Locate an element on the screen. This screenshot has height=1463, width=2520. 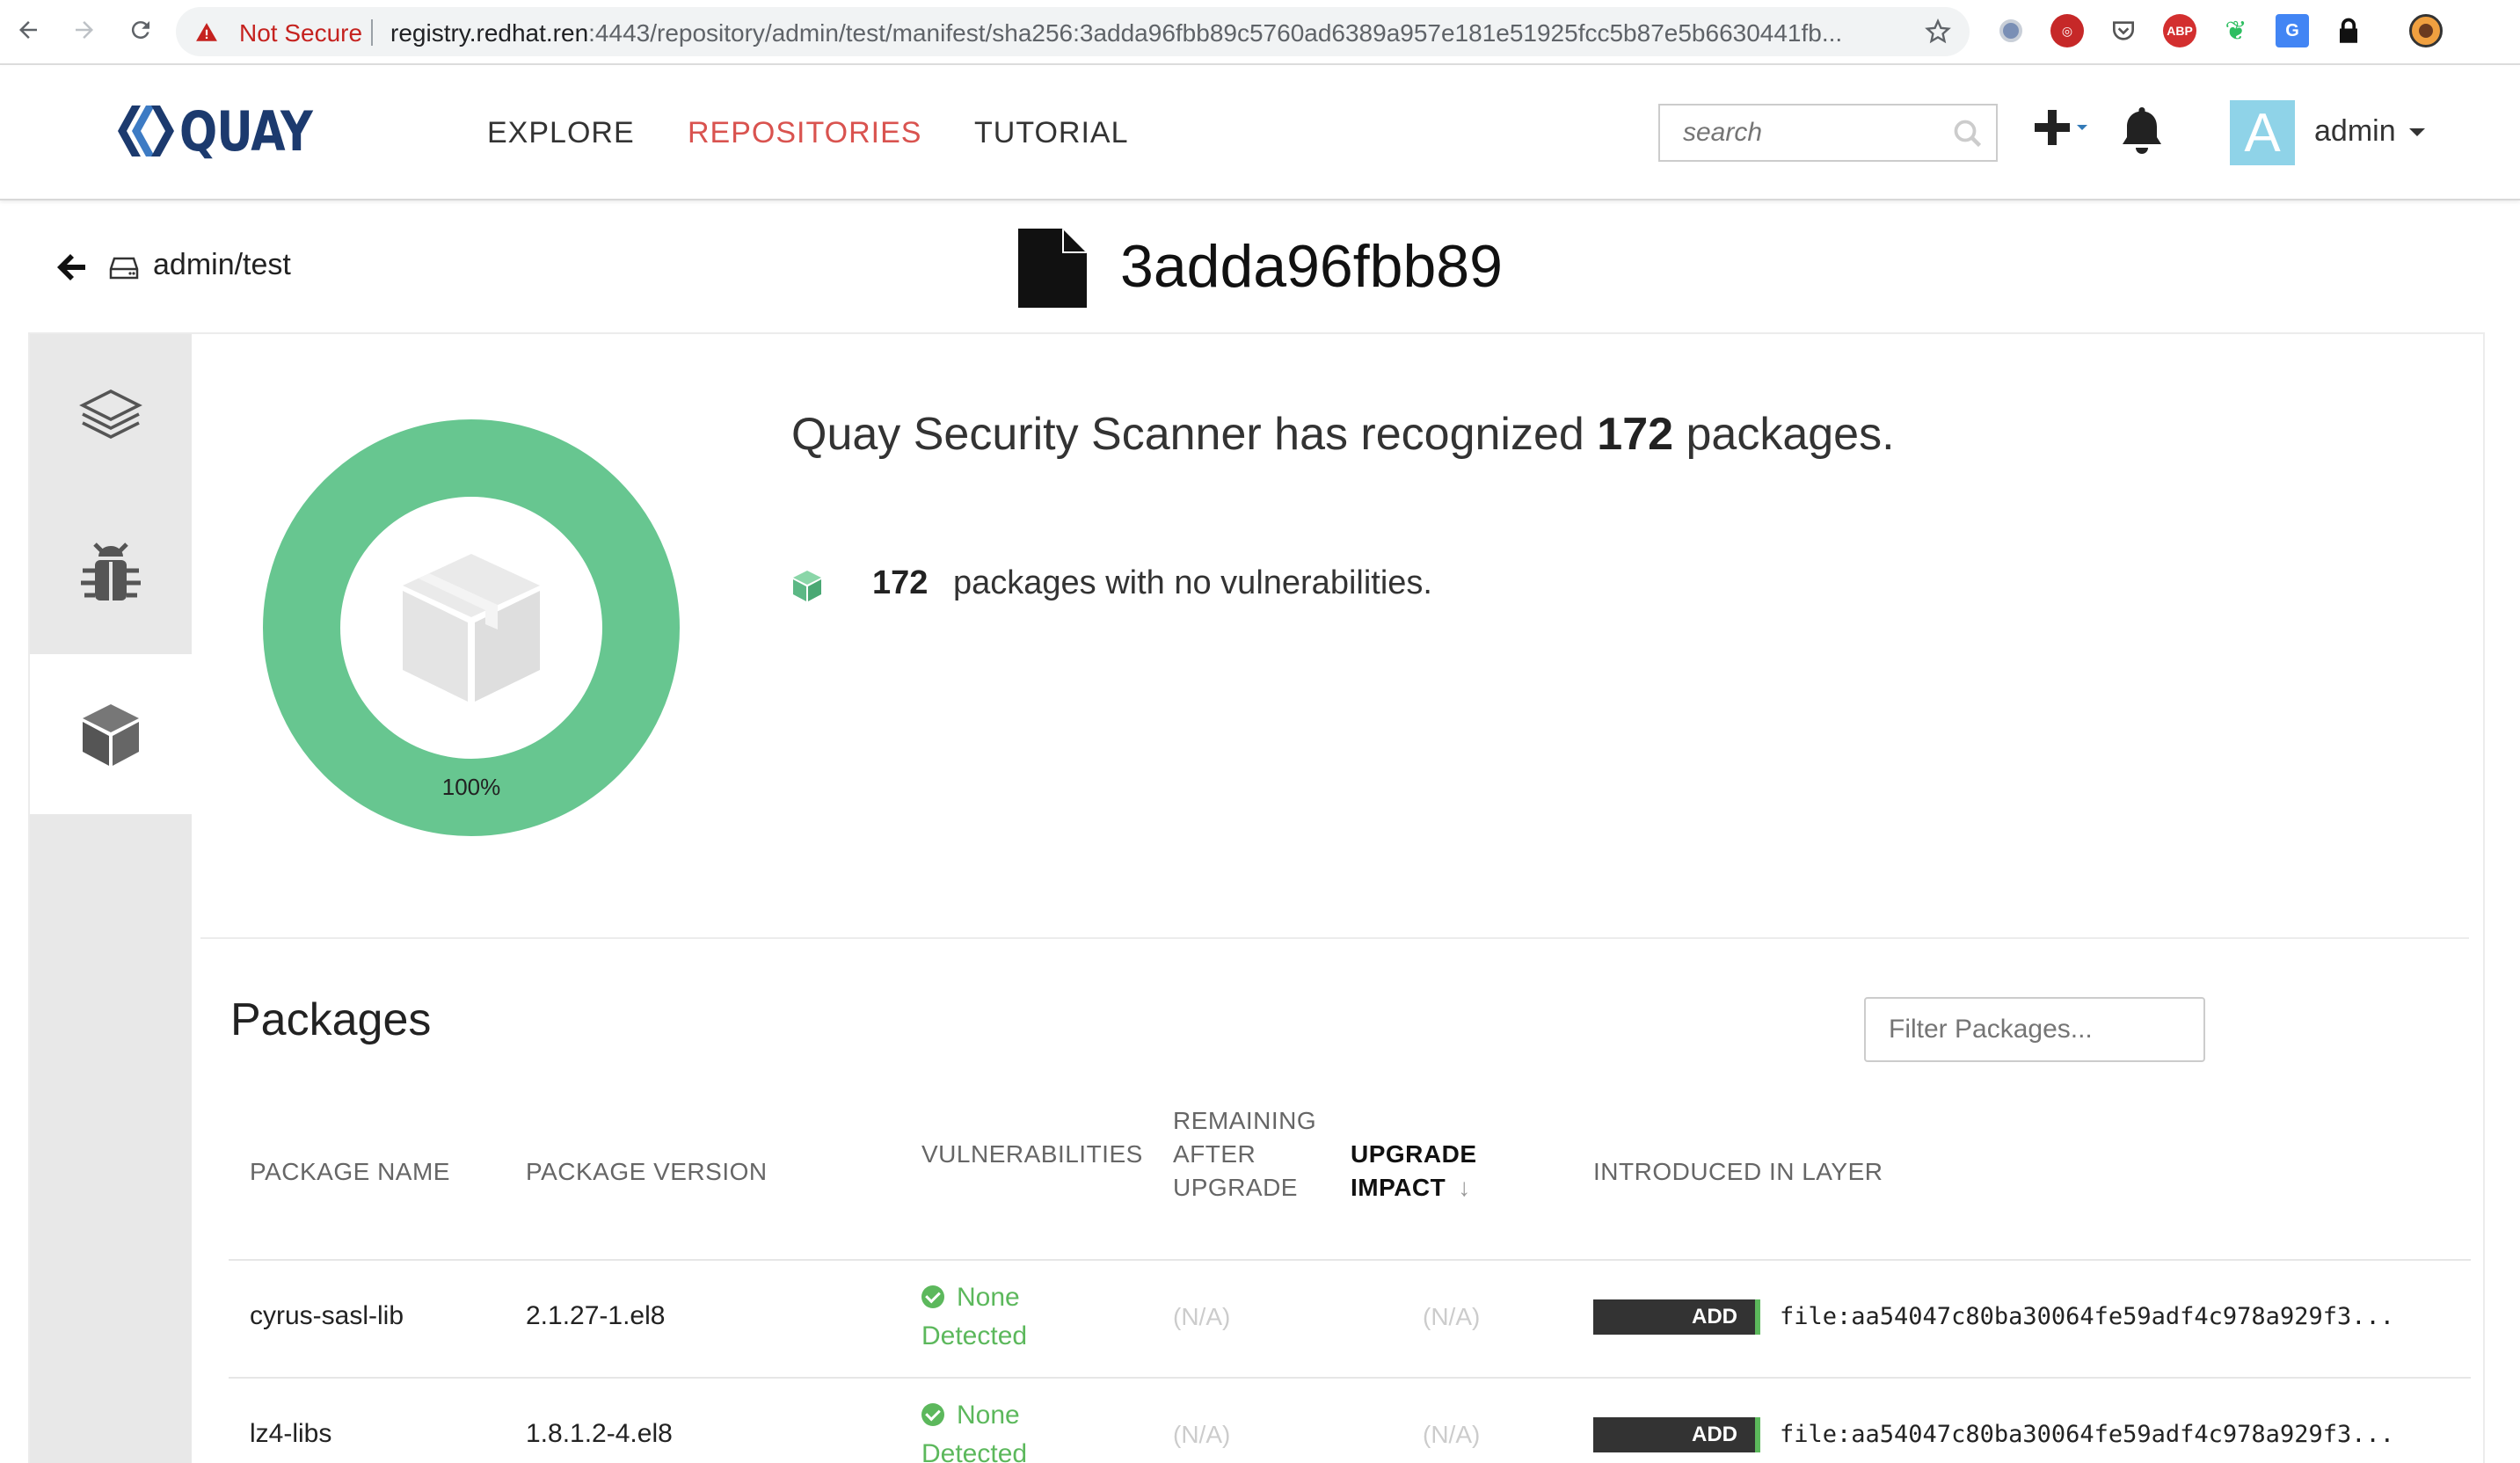
reload-icon is located at coordinates (140, 30).